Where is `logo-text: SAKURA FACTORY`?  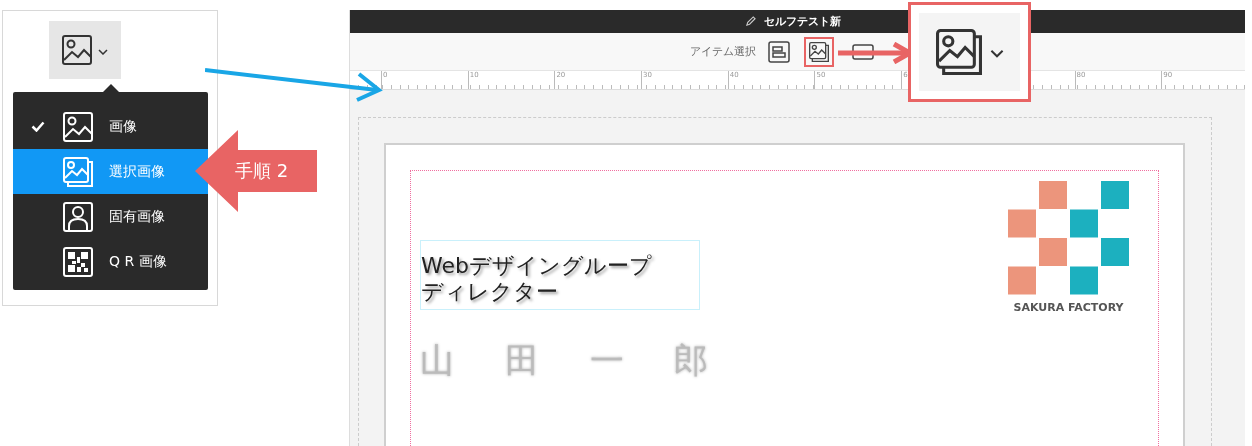 logo-text: SAKURA FACTORY is located at coordinates (1068, 307).